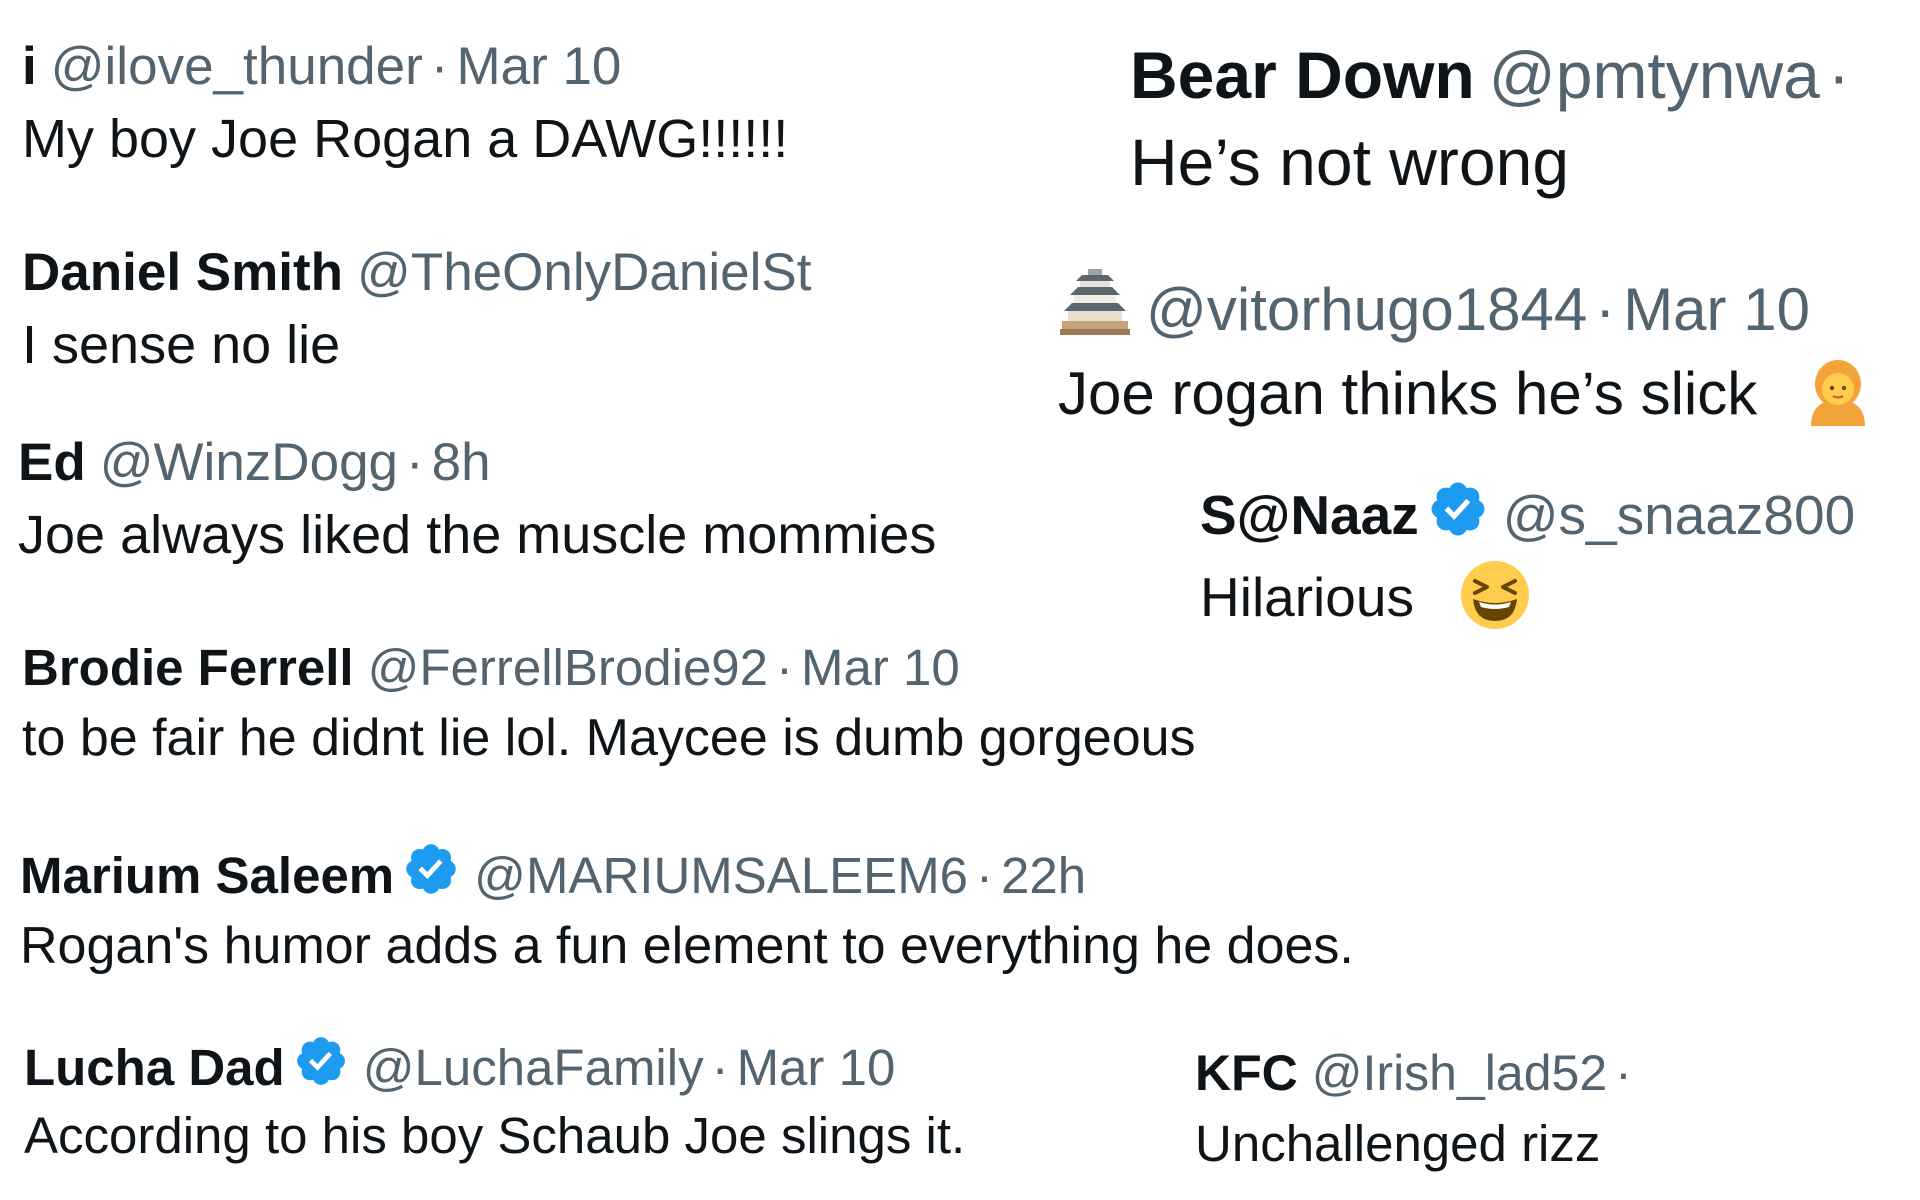  What do you see at coordinates (207, 875) in the screenshot?
I see `author-name: Marium Saleem` at bounding box center [207, 875].